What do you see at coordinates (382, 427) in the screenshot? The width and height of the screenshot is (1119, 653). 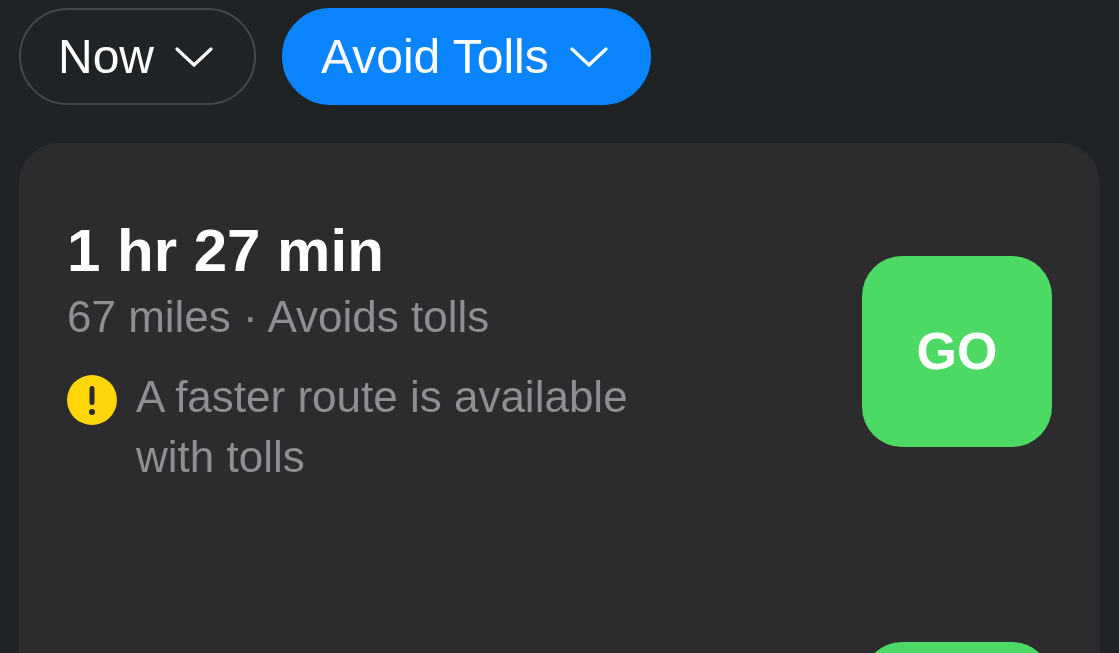 I see `route-warning: A faster route is available with tolls` at bounding box center [382, 427].